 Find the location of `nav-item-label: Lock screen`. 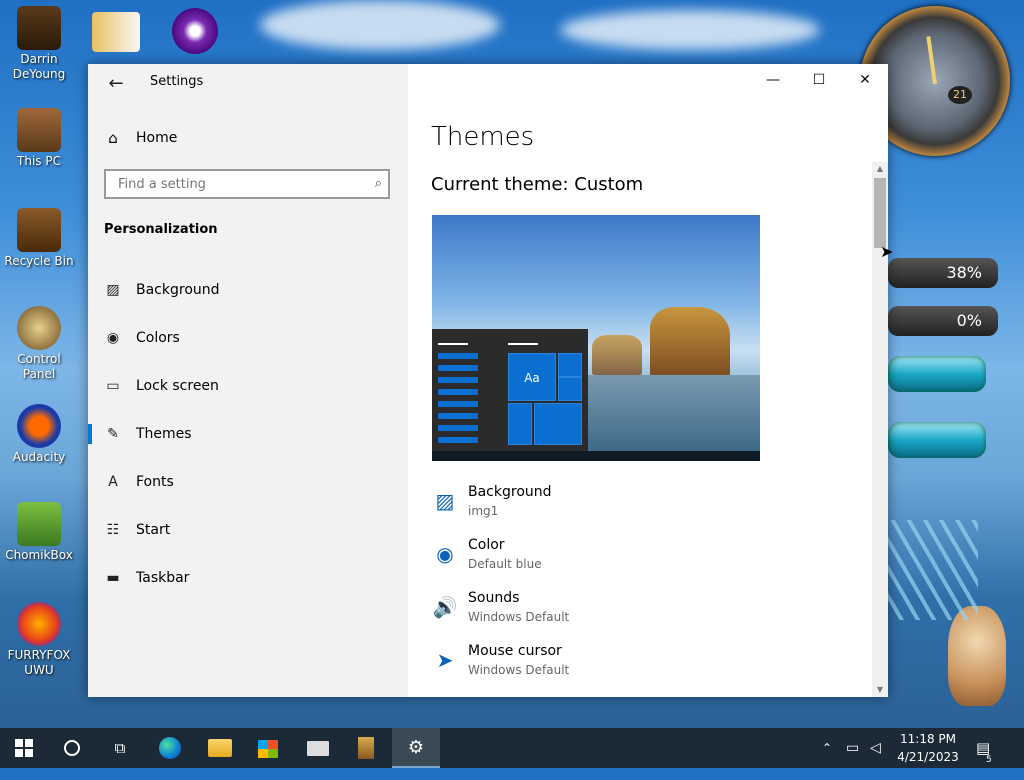

nav-item-label: Lock screen is located at coordinates (177, 386).